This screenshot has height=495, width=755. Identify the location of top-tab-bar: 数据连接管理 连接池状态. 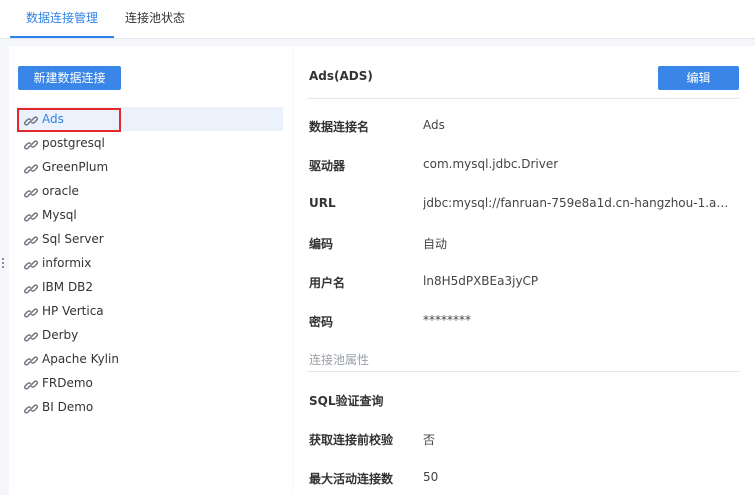
(377, 19).